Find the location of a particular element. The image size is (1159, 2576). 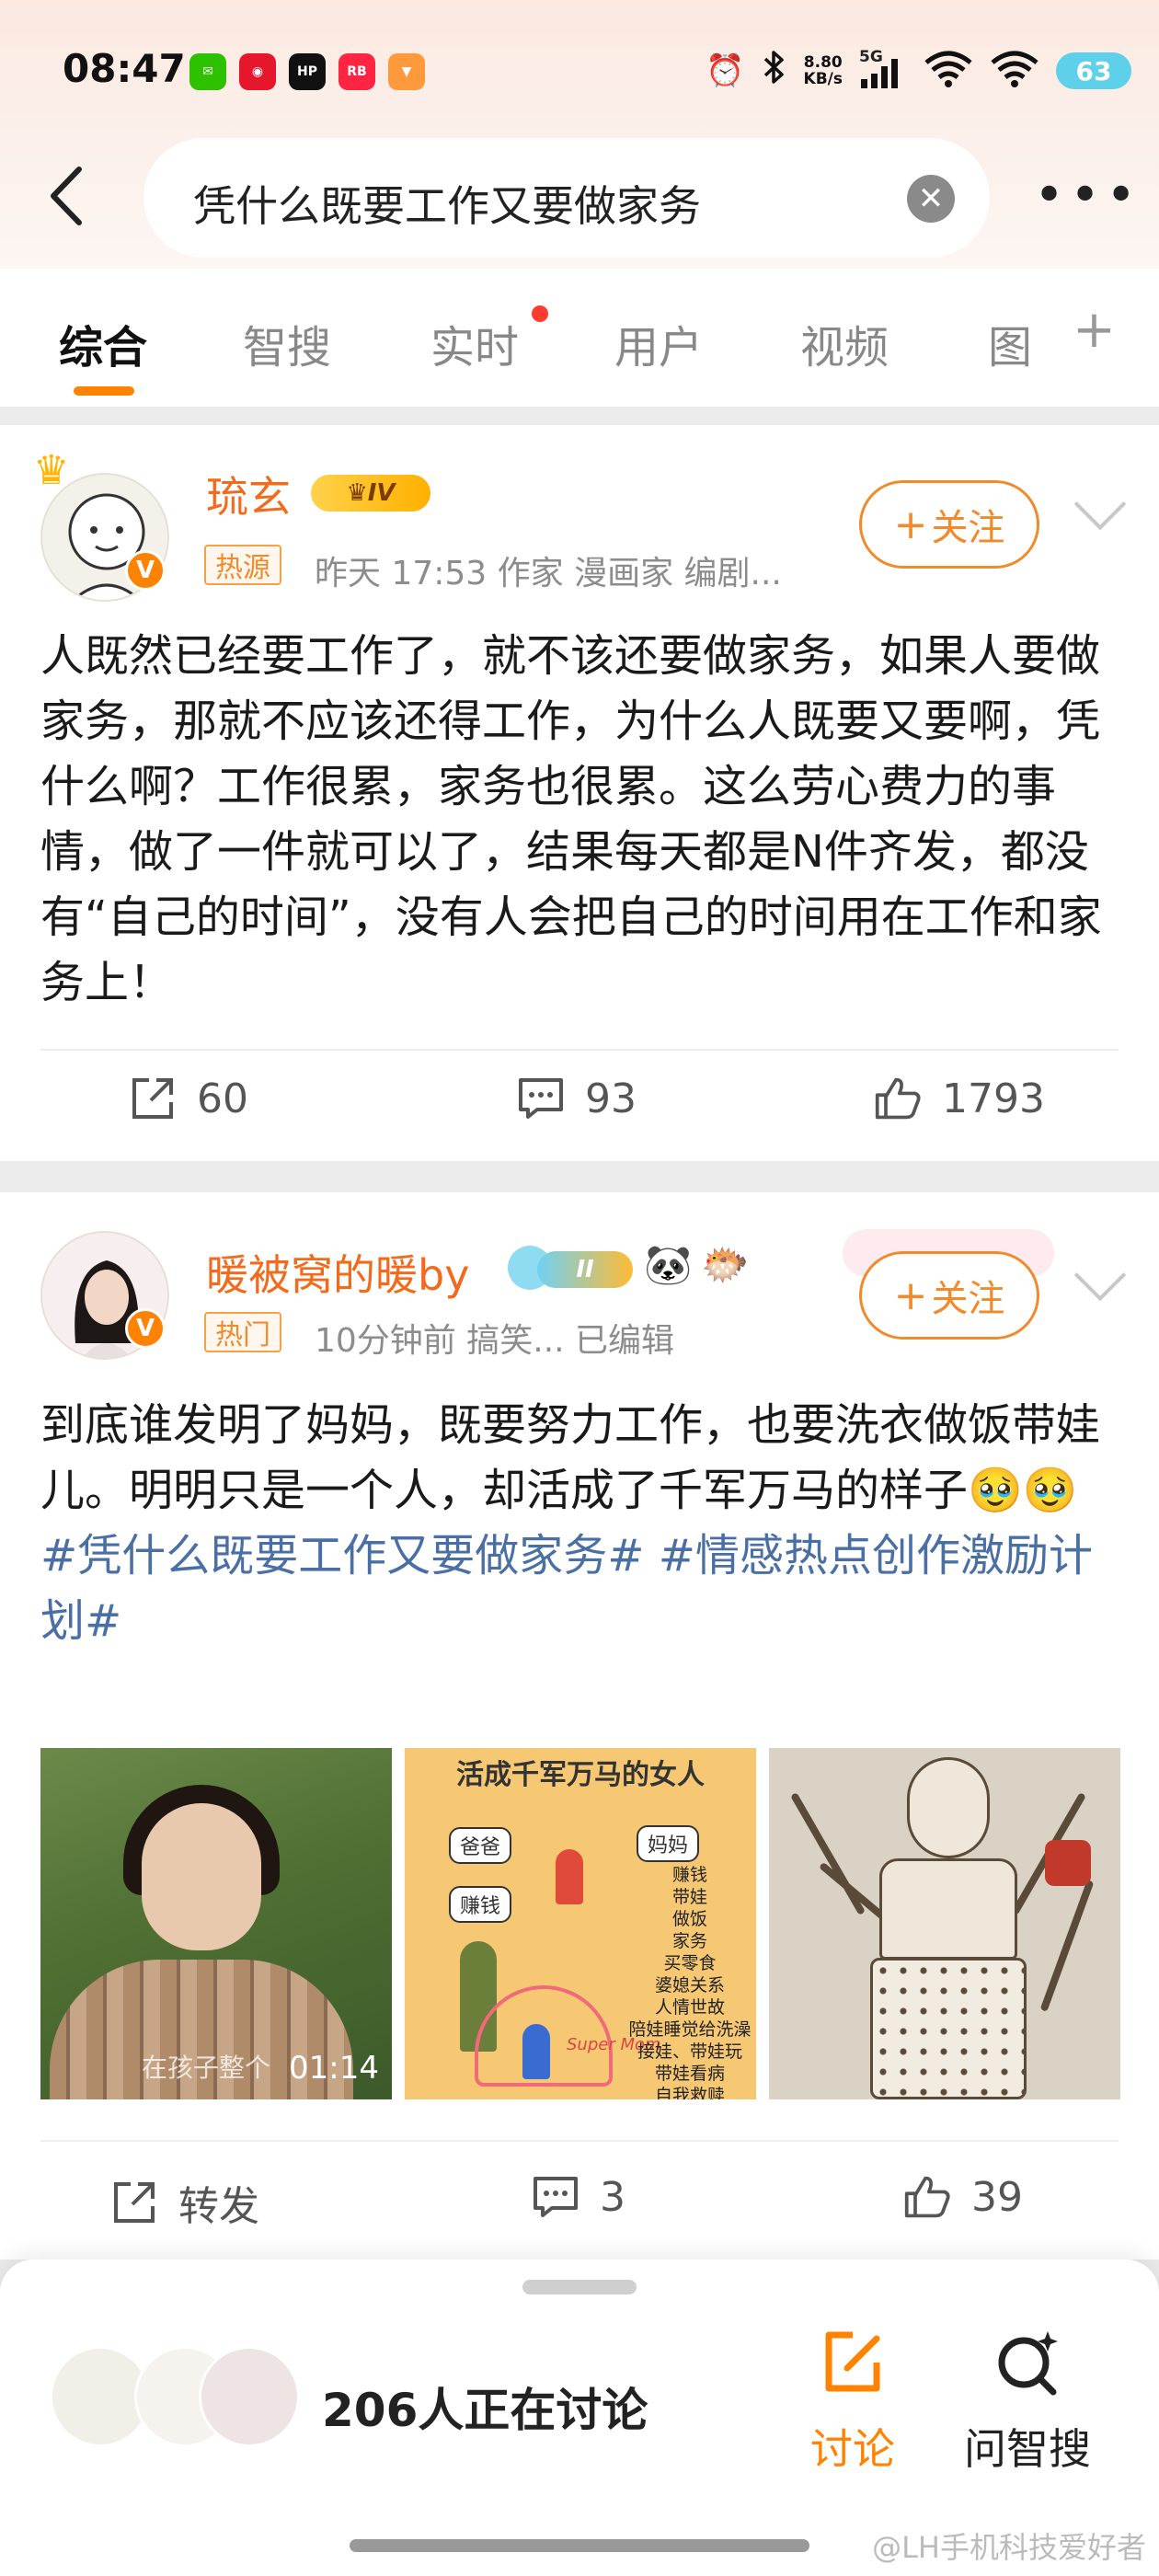

task-item: 陪娃睡觉给洗澡 is located at coordinates (690, 2029).